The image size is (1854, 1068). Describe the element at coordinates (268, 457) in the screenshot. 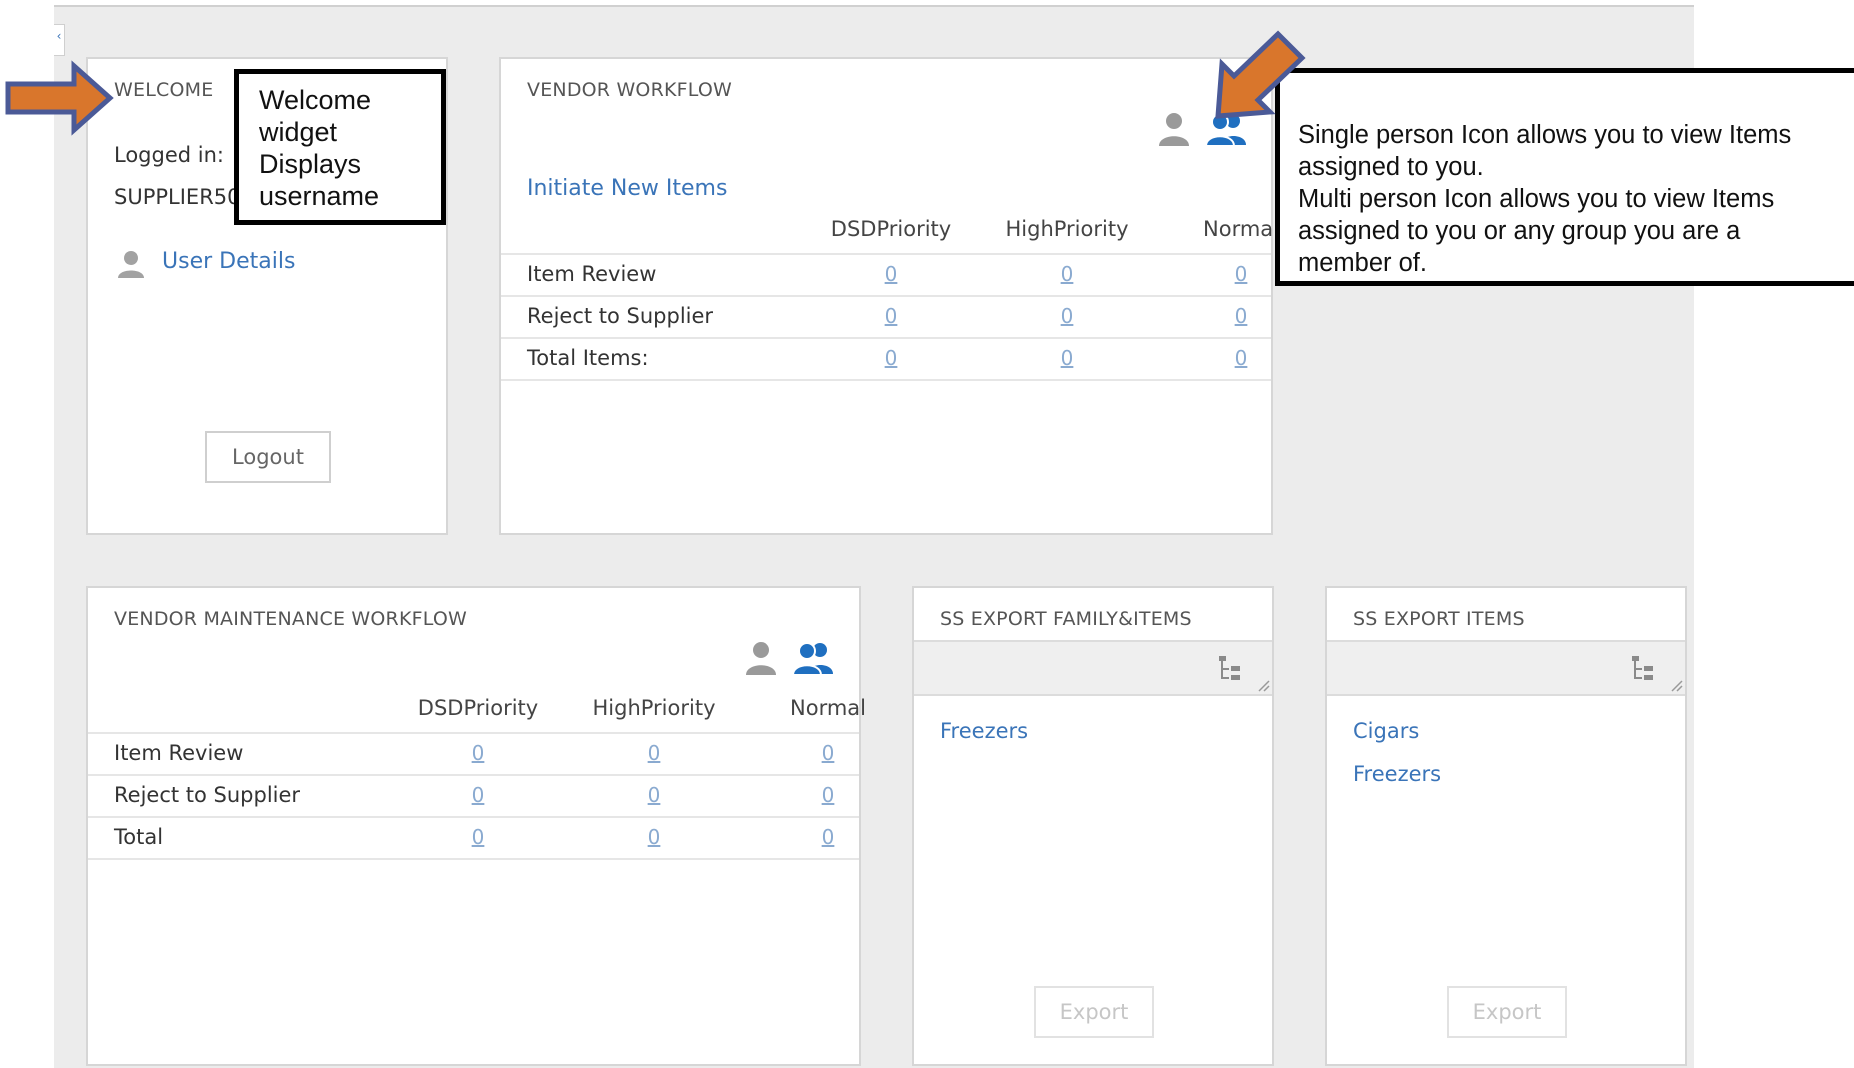

I see `logout-button: Logout` at that location.